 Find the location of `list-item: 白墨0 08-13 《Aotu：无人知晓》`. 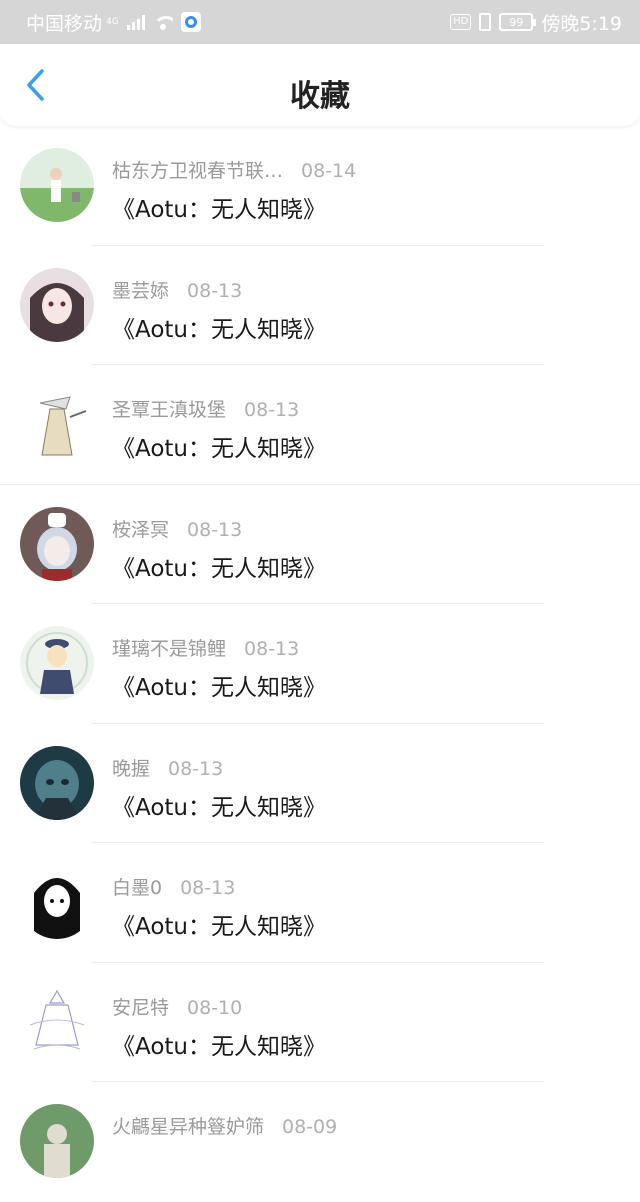

list-item: 白墨0 08-13 《Aotu：无人知晓》 is located at coordinates (320, 903).